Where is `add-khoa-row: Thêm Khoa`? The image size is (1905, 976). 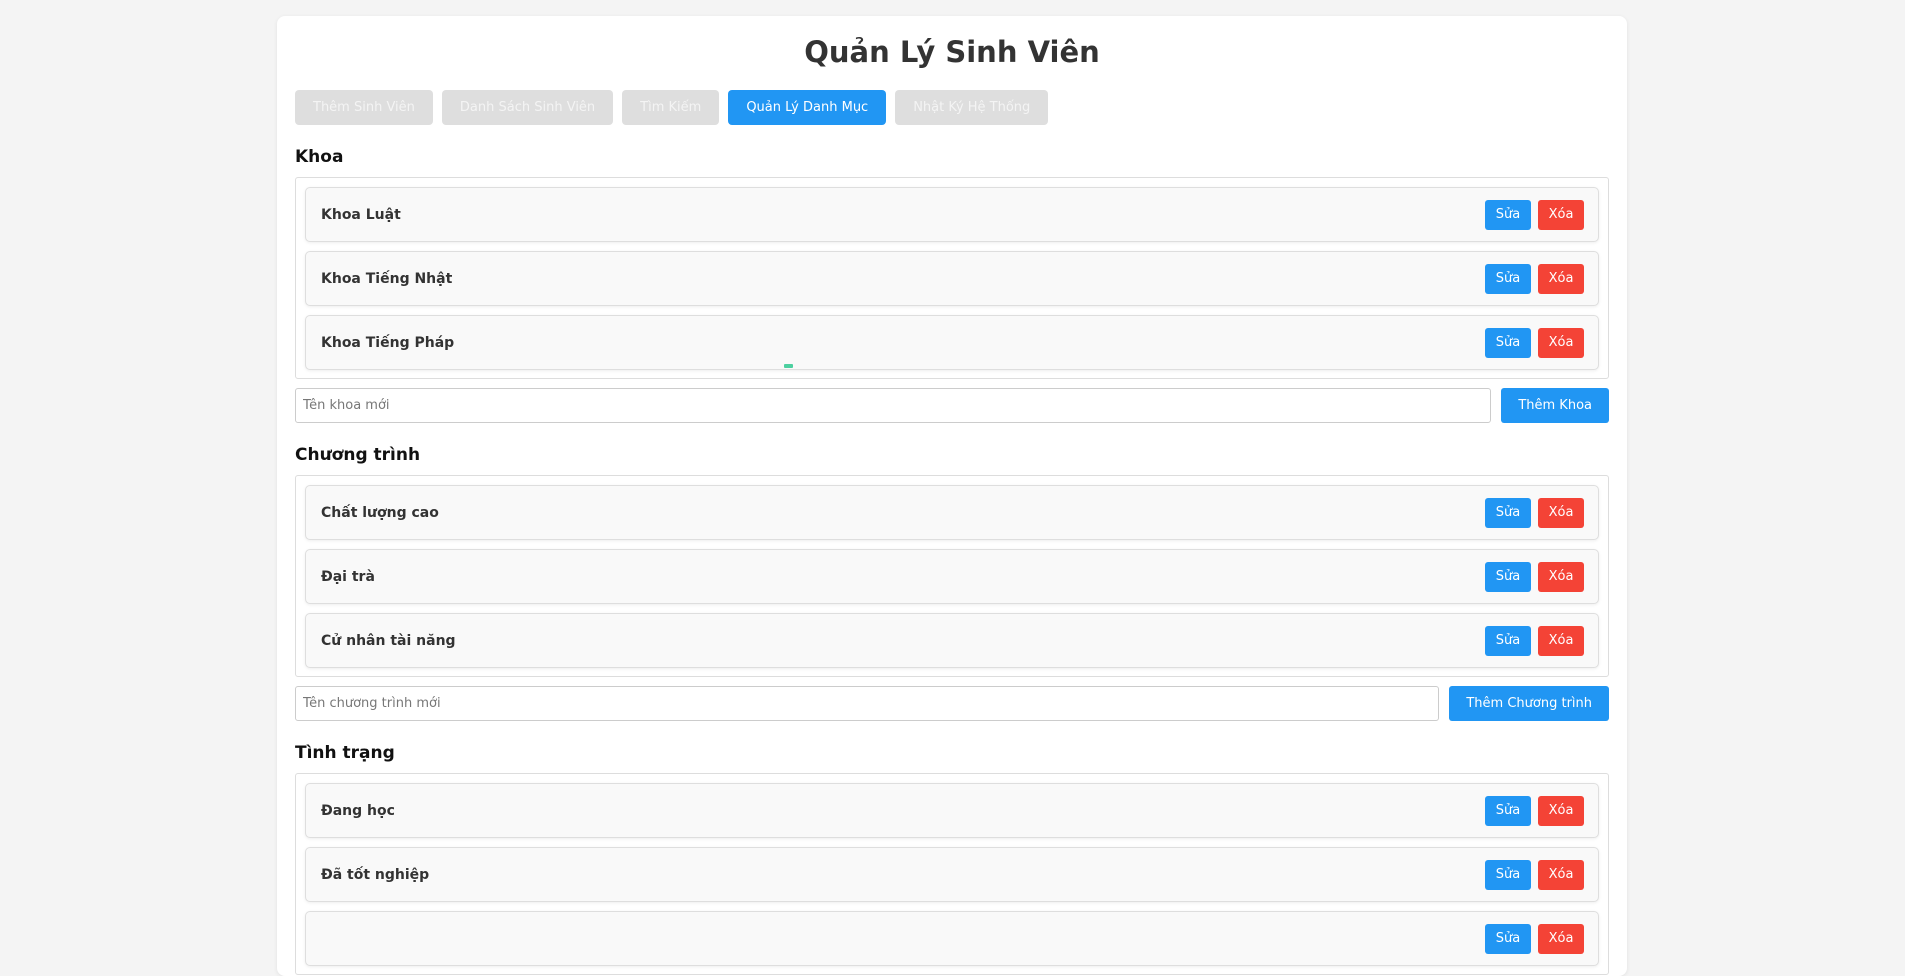 add-khoa-row: Thêm Khoa is located at coordinates (952, 405).